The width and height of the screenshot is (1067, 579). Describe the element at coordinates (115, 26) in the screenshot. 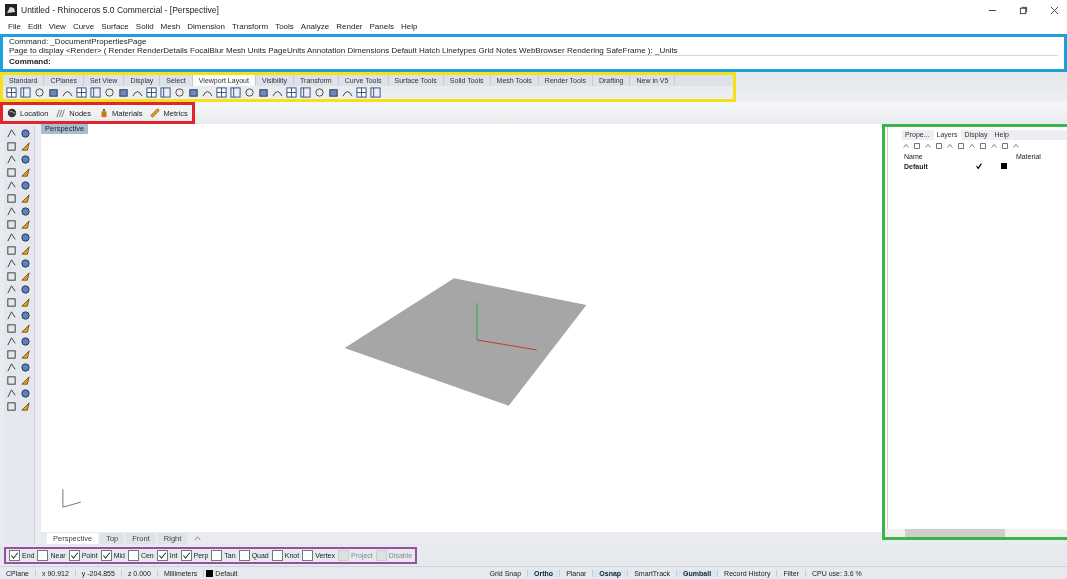

I see `menu-item: Surface` at that location.